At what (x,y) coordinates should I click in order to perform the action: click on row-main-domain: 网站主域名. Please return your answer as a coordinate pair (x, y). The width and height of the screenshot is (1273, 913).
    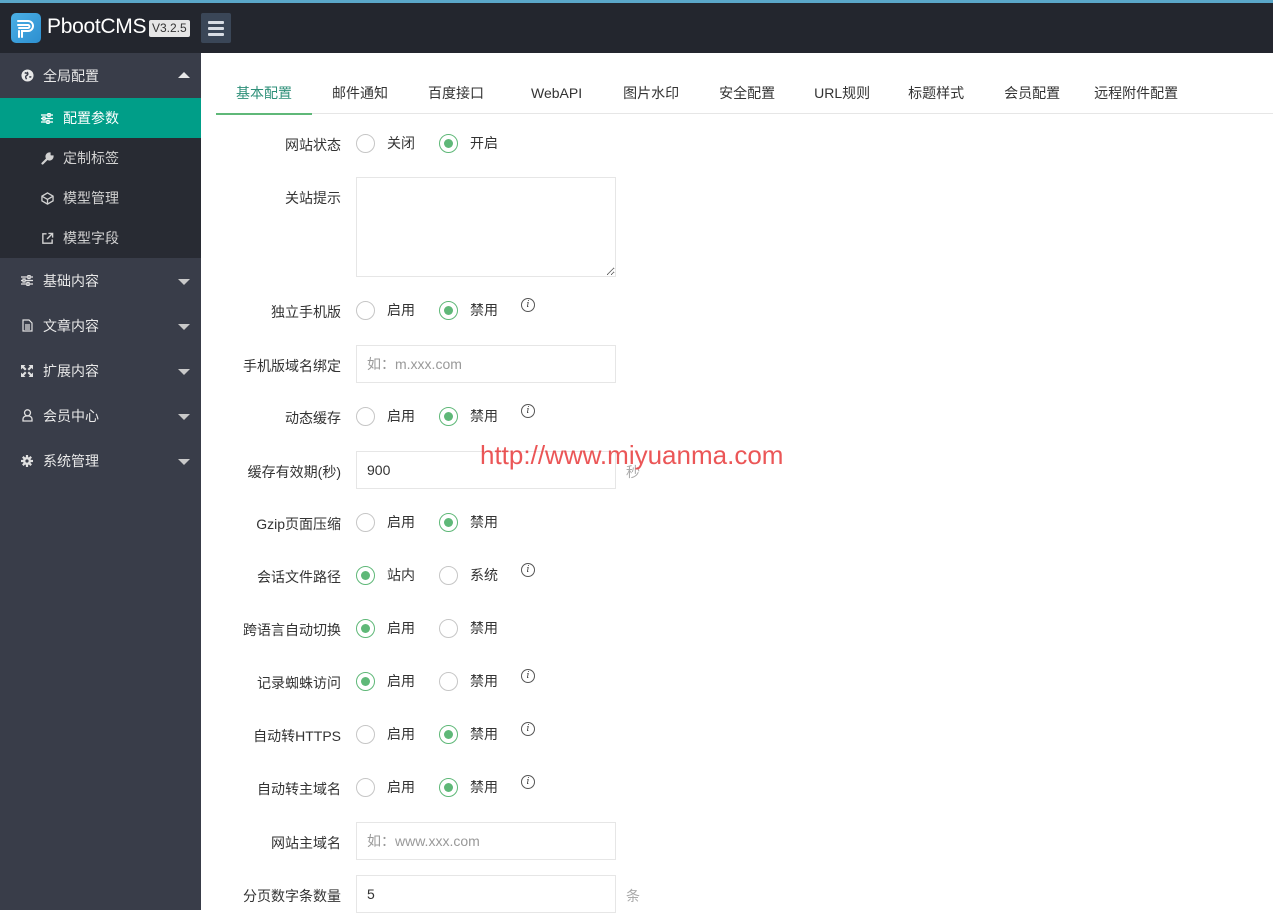
    Looking at the image, I should click on (737, 841).